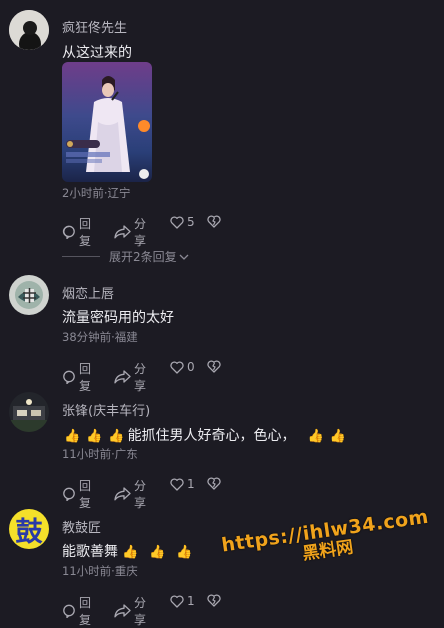  What do you see at coordinates (143, 257) in the screenshot?
I see `expand-label: 展开2条回复` at bounding box center [143, 257].